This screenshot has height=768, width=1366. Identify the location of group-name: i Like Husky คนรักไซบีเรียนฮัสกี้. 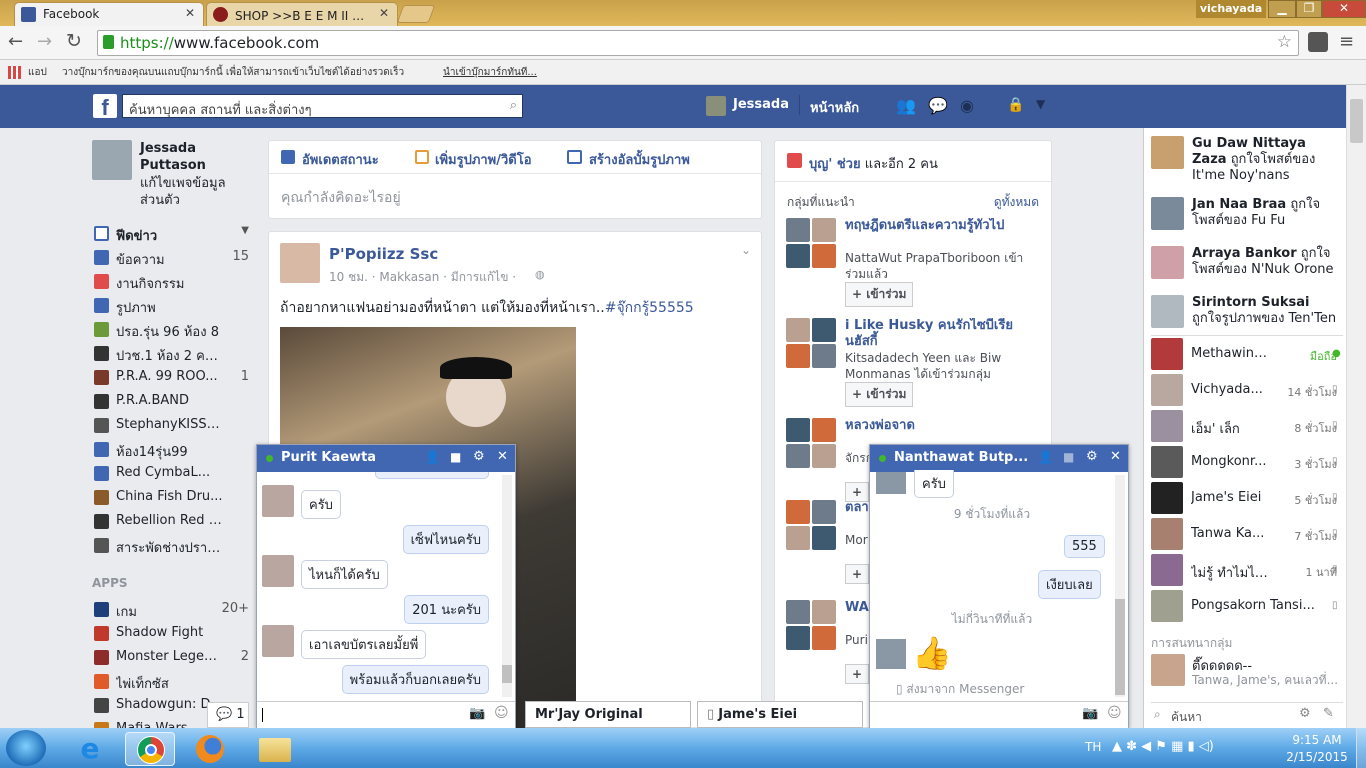
(940, 334).